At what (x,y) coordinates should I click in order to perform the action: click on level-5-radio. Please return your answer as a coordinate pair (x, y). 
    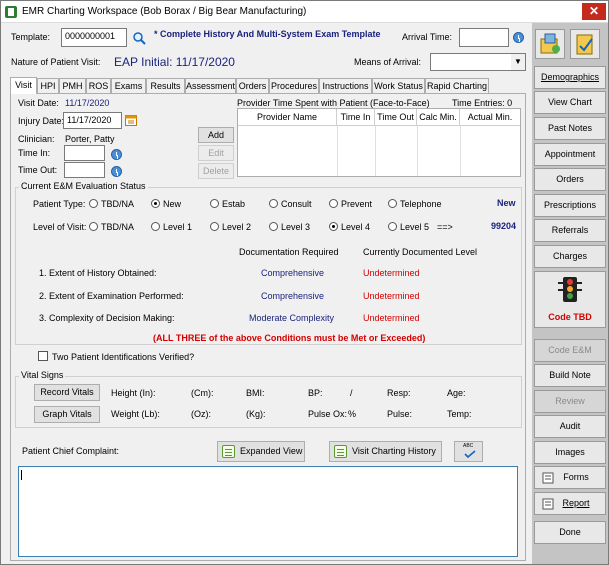
    Looking at the image, I should click on (392, 226).